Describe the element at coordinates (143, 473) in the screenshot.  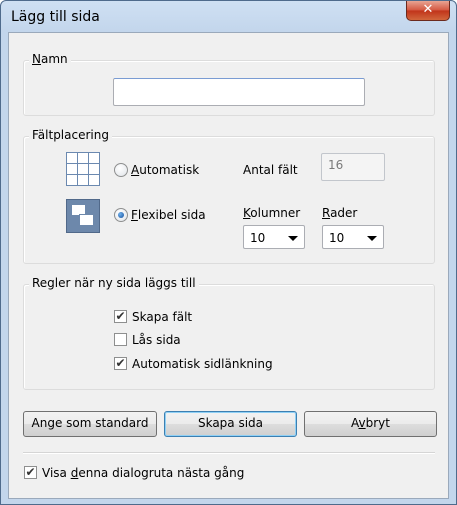
I see `show-again-label: Visa denna dialogruta nästa gång` at that location.